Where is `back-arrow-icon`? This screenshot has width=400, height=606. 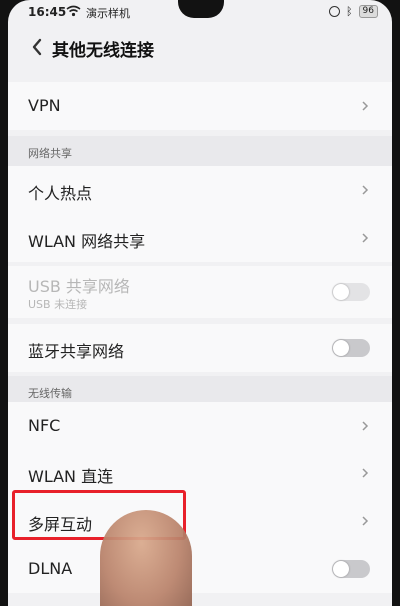
back-arrow-icon is located at coordinates (38, 47).